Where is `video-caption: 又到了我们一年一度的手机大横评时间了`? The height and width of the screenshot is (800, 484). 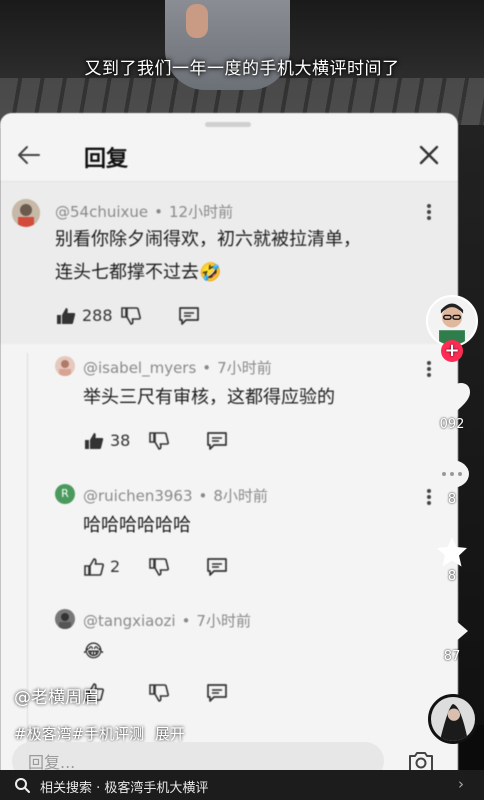 video-caption: 又到了我们一年一度的手机大横评时间了 is located at coordinates (242, 69).